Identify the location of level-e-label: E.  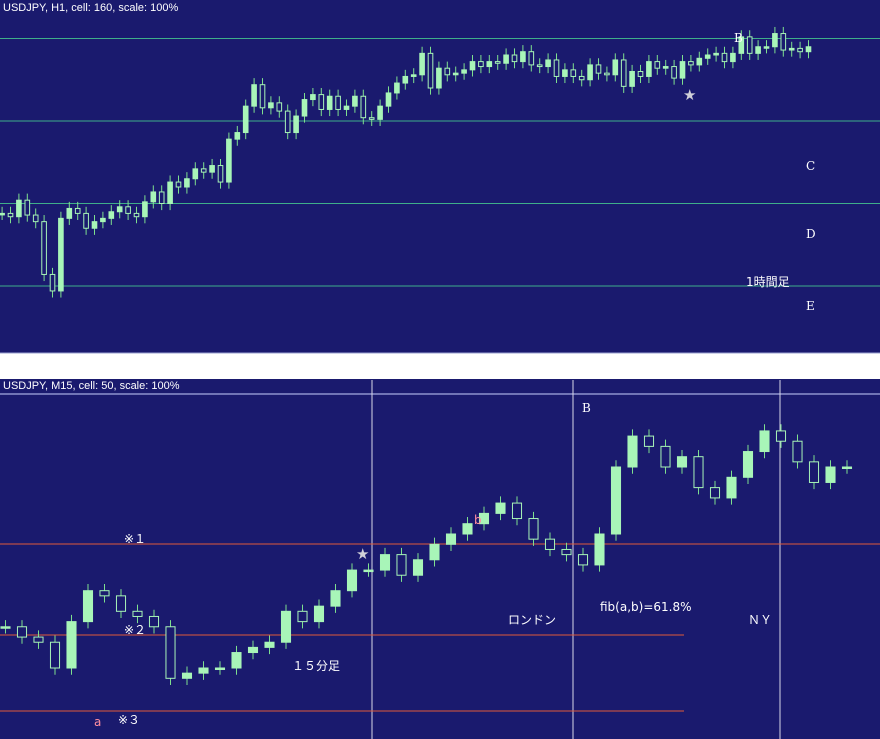
(810, 306).